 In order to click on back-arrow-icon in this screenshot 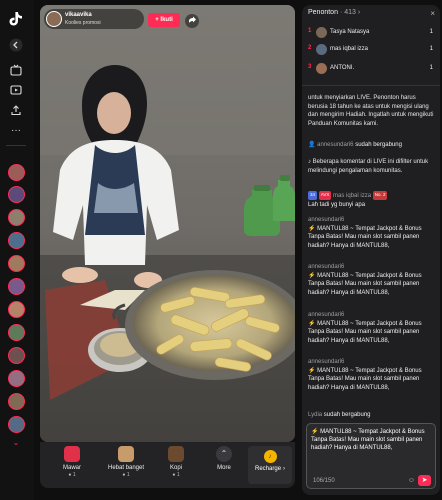, I will do `click(16, 45)`.